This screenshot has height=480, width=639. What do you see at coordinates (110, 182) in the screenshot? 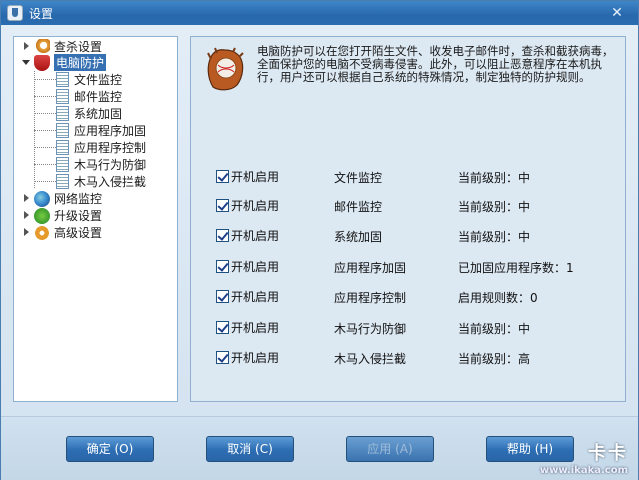
I see `tree-subitem-label: 木马入侵拦截` at bounding box center [110, 182].